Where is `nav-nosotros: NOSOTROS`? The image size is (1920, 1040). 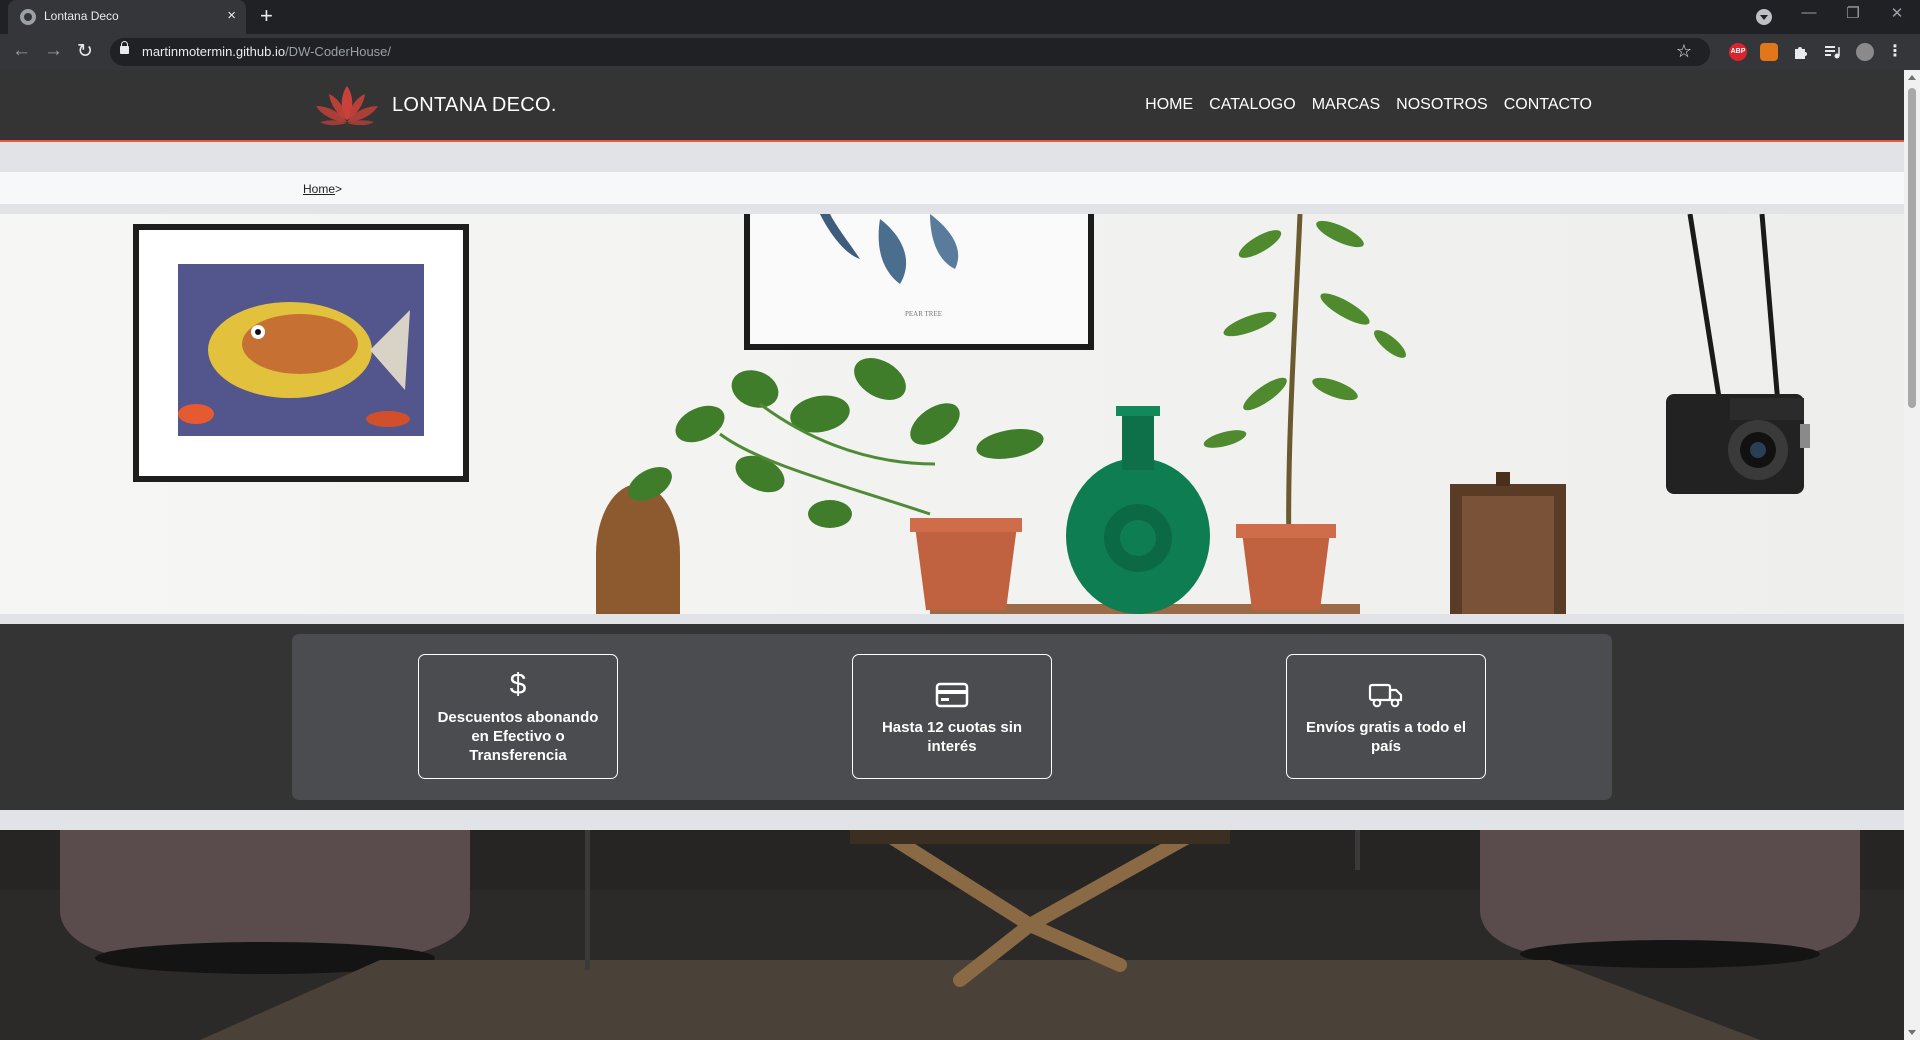 nav-nosotros: NOSOTROS is located at coordinates (1442, 105).